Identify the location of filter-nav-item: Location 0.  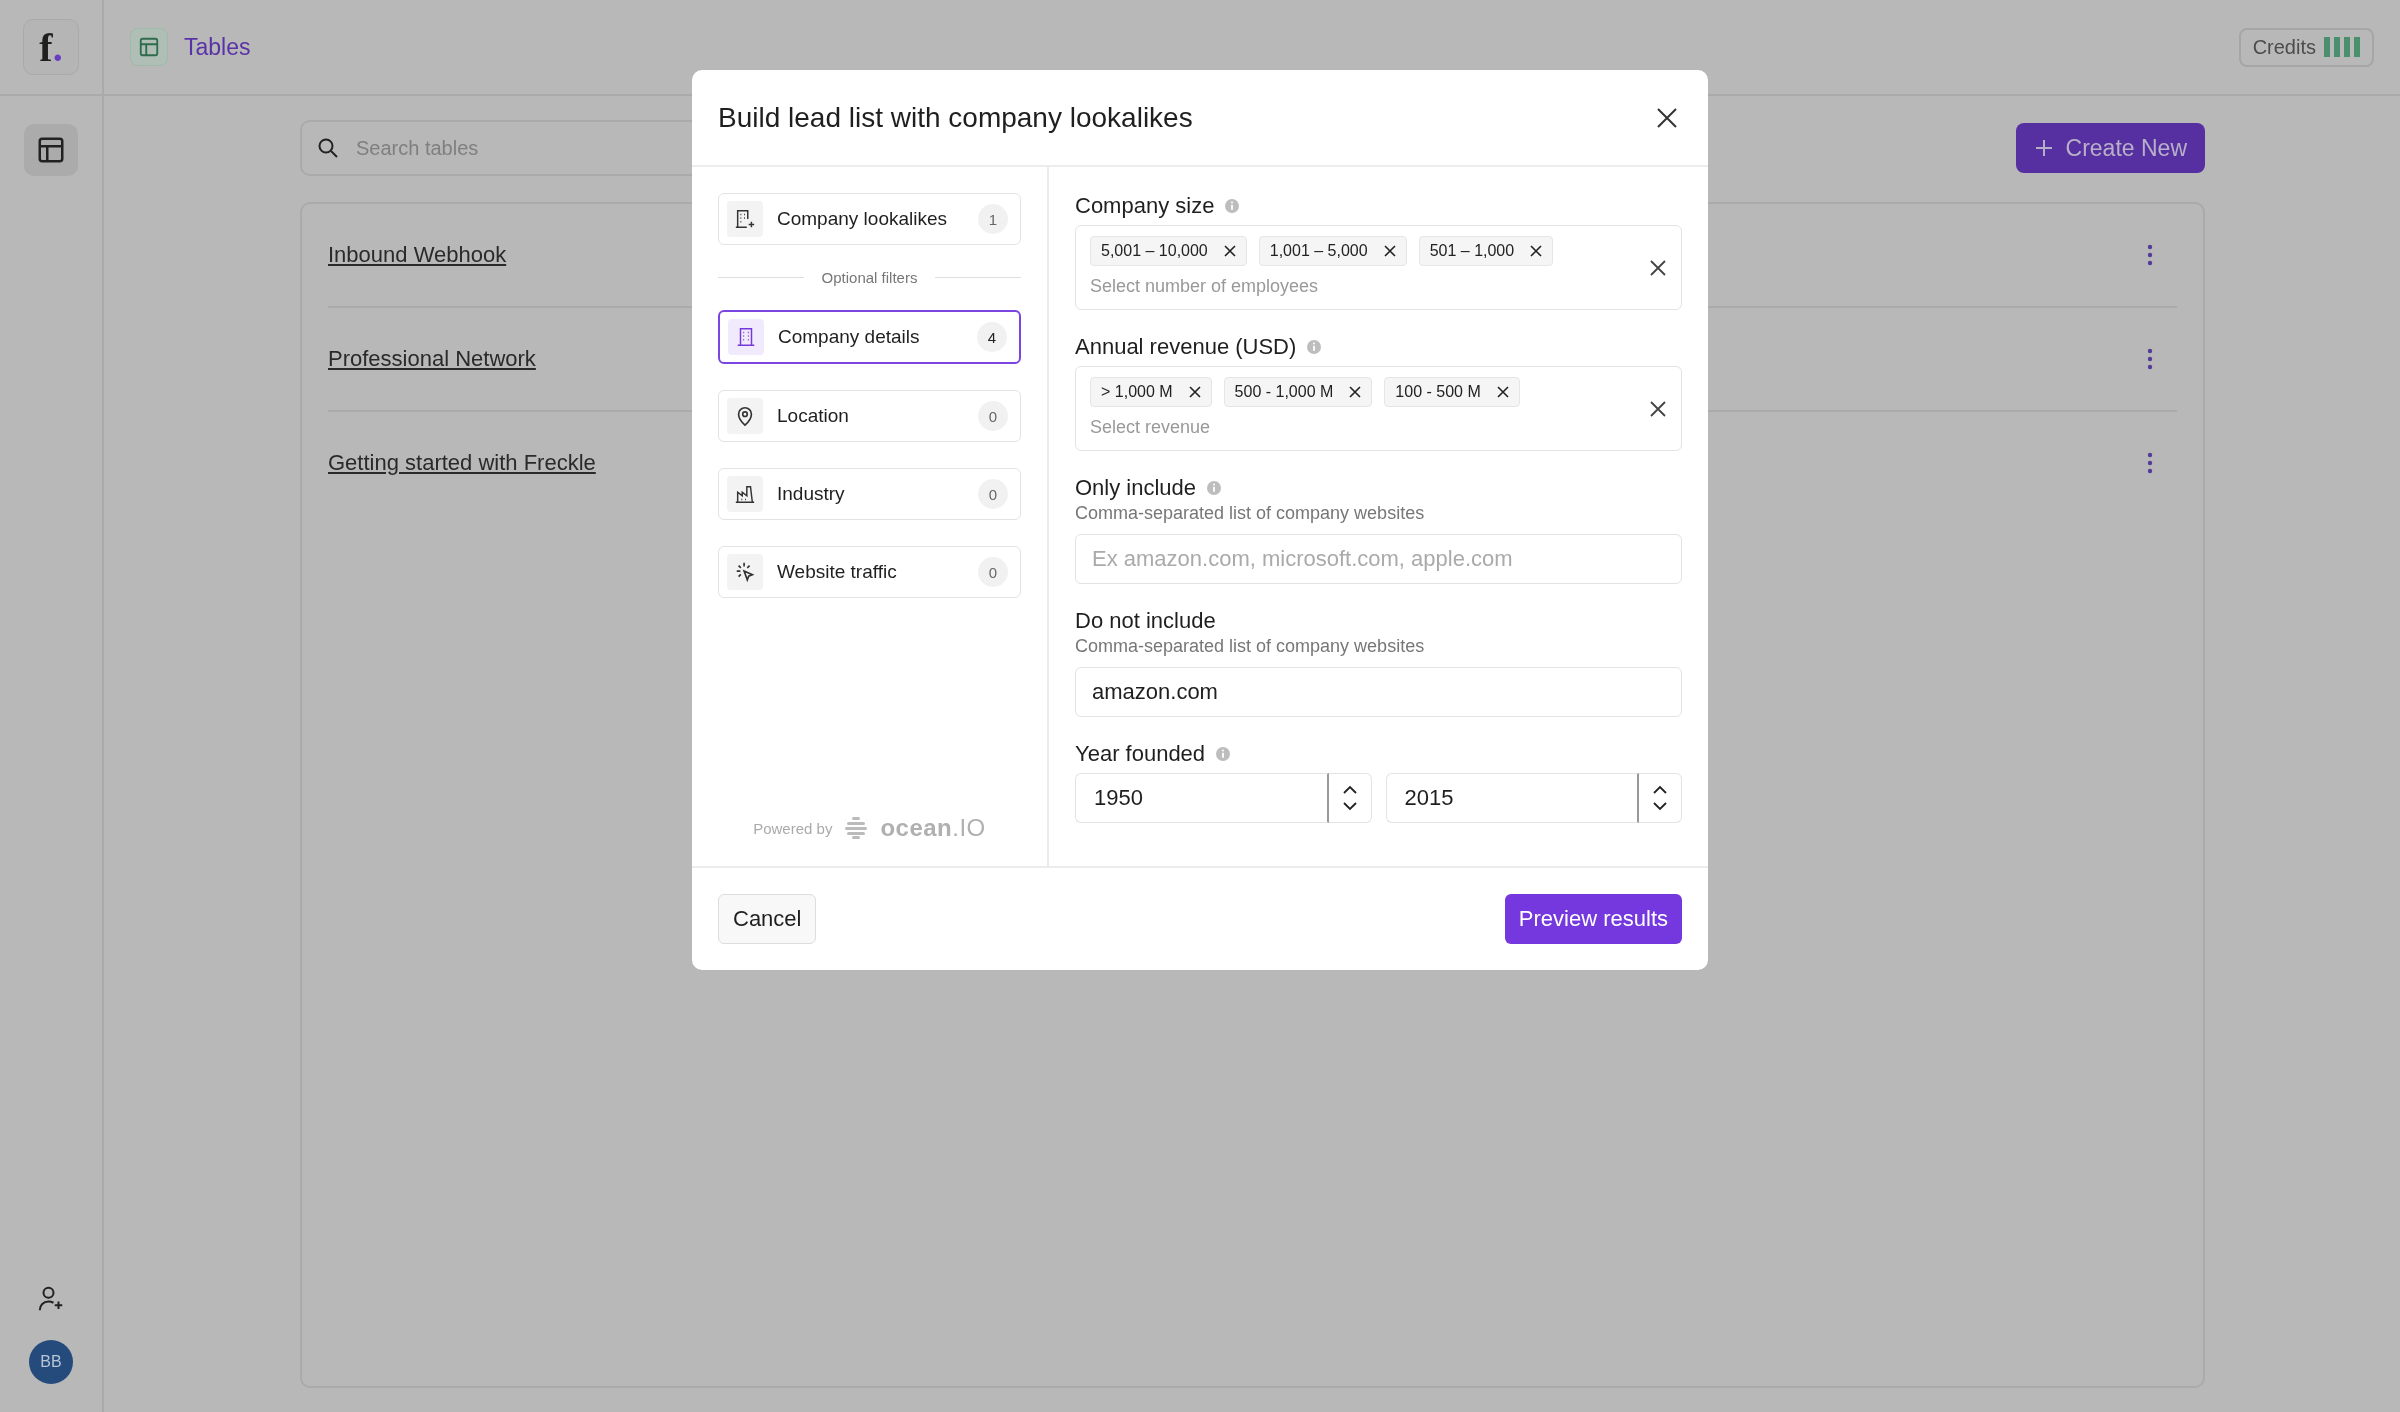
(869, 416).